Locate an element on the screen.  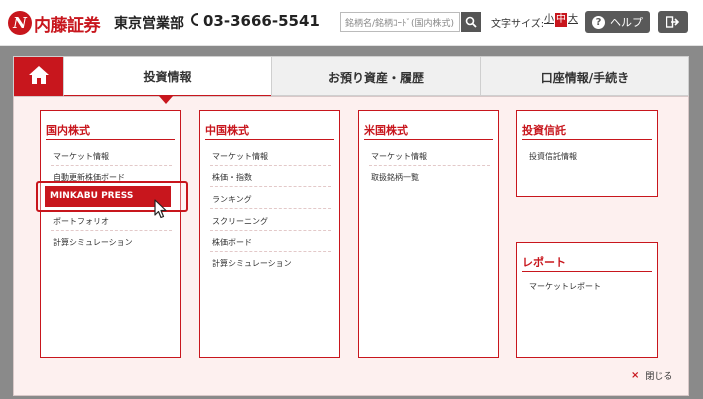
tab-assets-history: お預り資産・履歴 is located at coordinates (375, 77).